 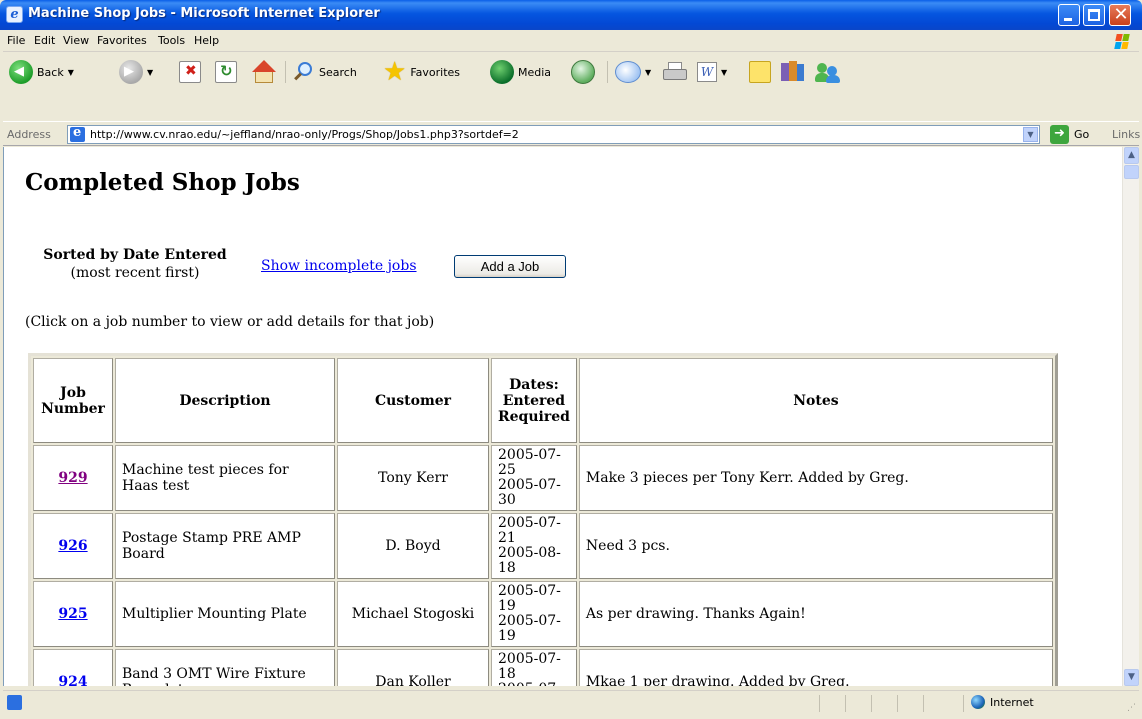 I want to click on job-number-link: 926, so click(x=72, y=546).